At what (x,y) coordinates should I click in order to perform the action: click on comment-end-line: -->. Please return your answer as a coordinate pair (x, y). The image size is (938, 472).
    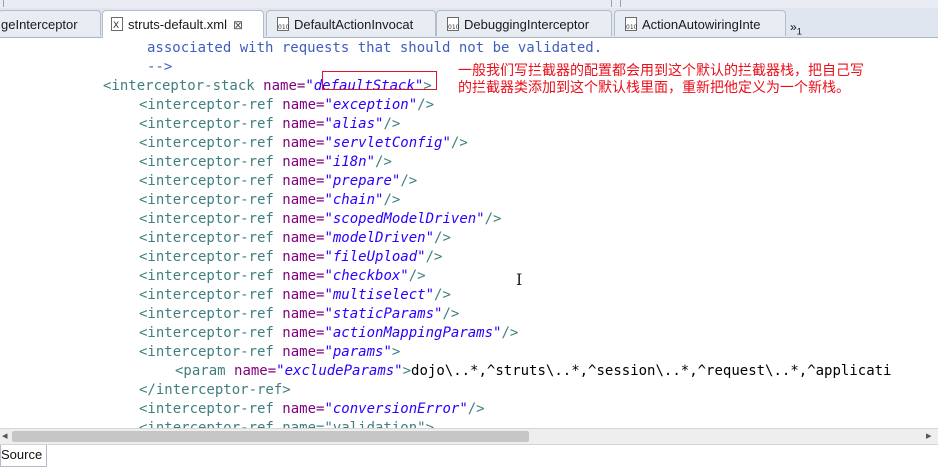
    Looking at the image, I should click on (160, 67).